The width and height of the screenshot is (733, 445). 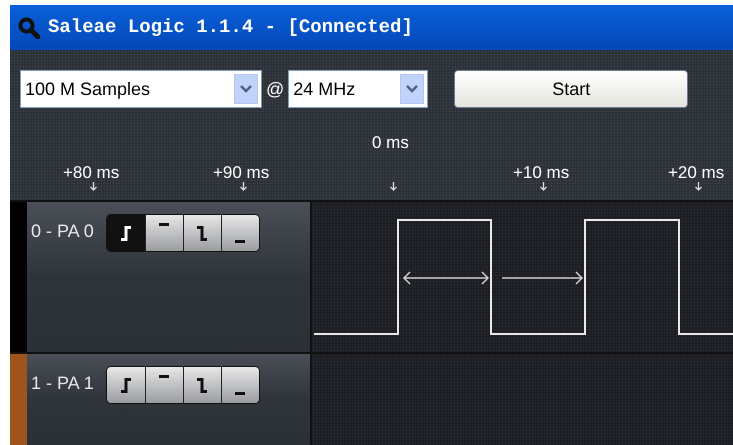 I want to click on dropdown-field: 100 M Samples, so click(x=141, y=89).